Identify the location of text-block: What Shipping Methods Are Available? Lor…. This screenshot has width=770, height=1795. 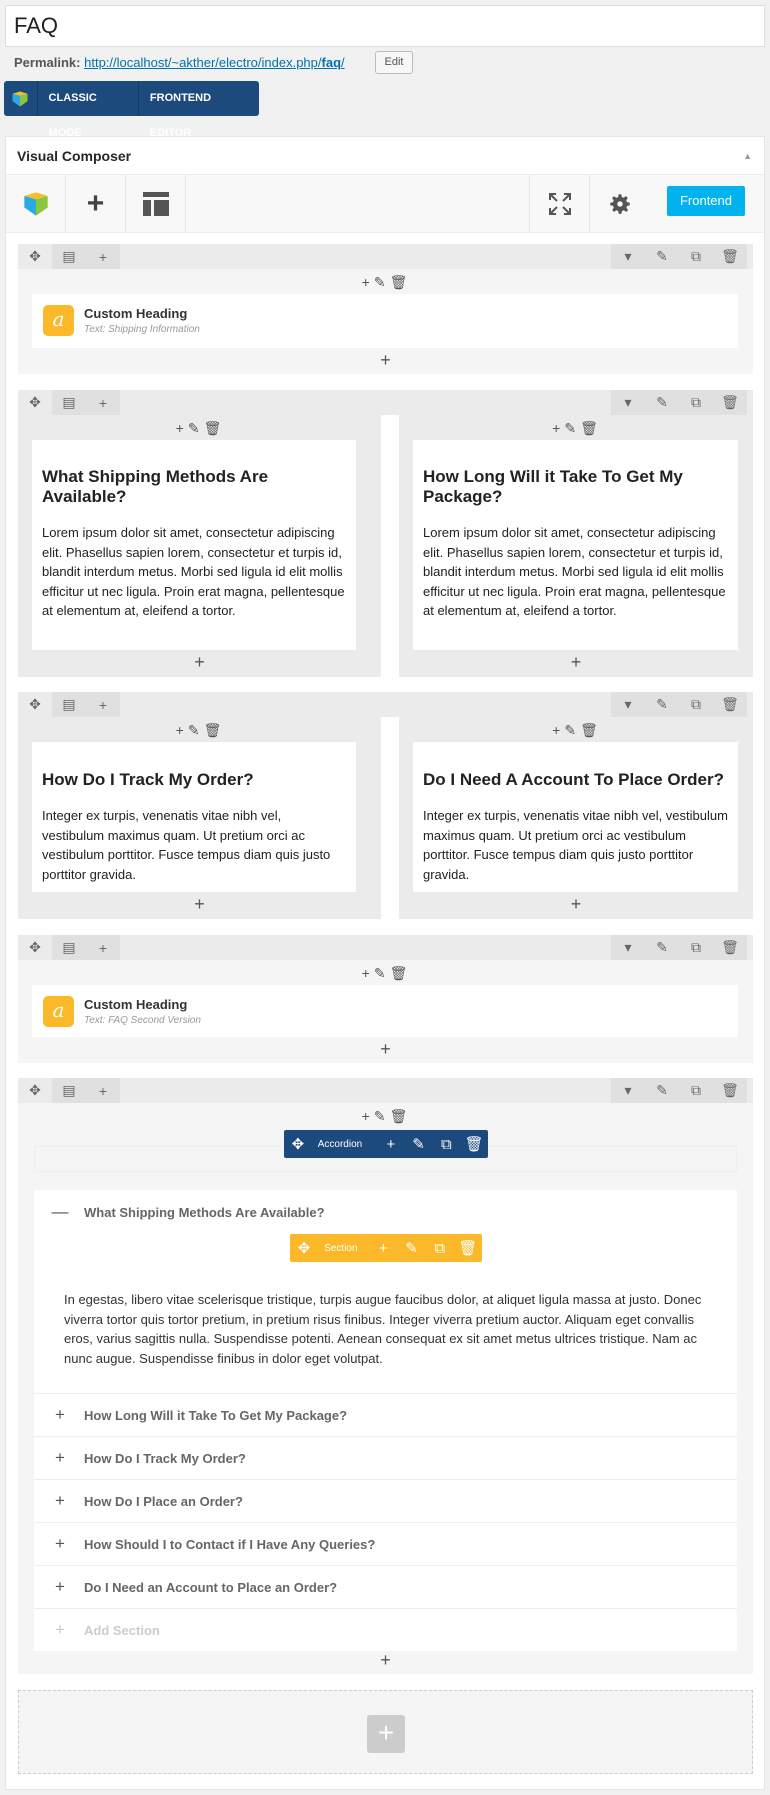
(194, 545).